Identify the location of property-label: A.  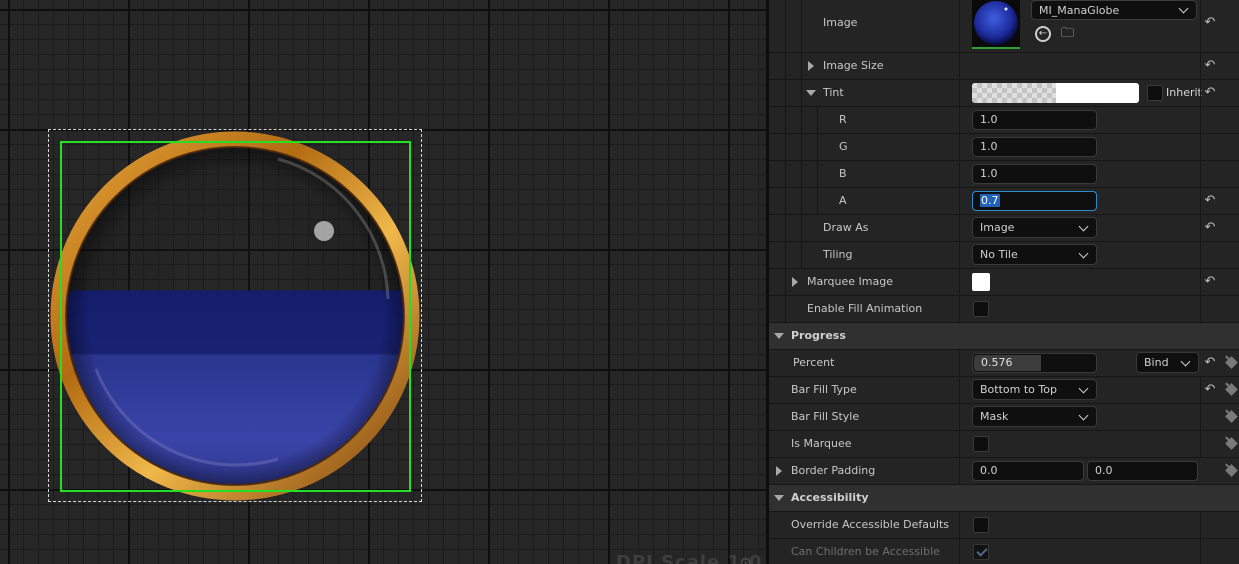
(843, 200).